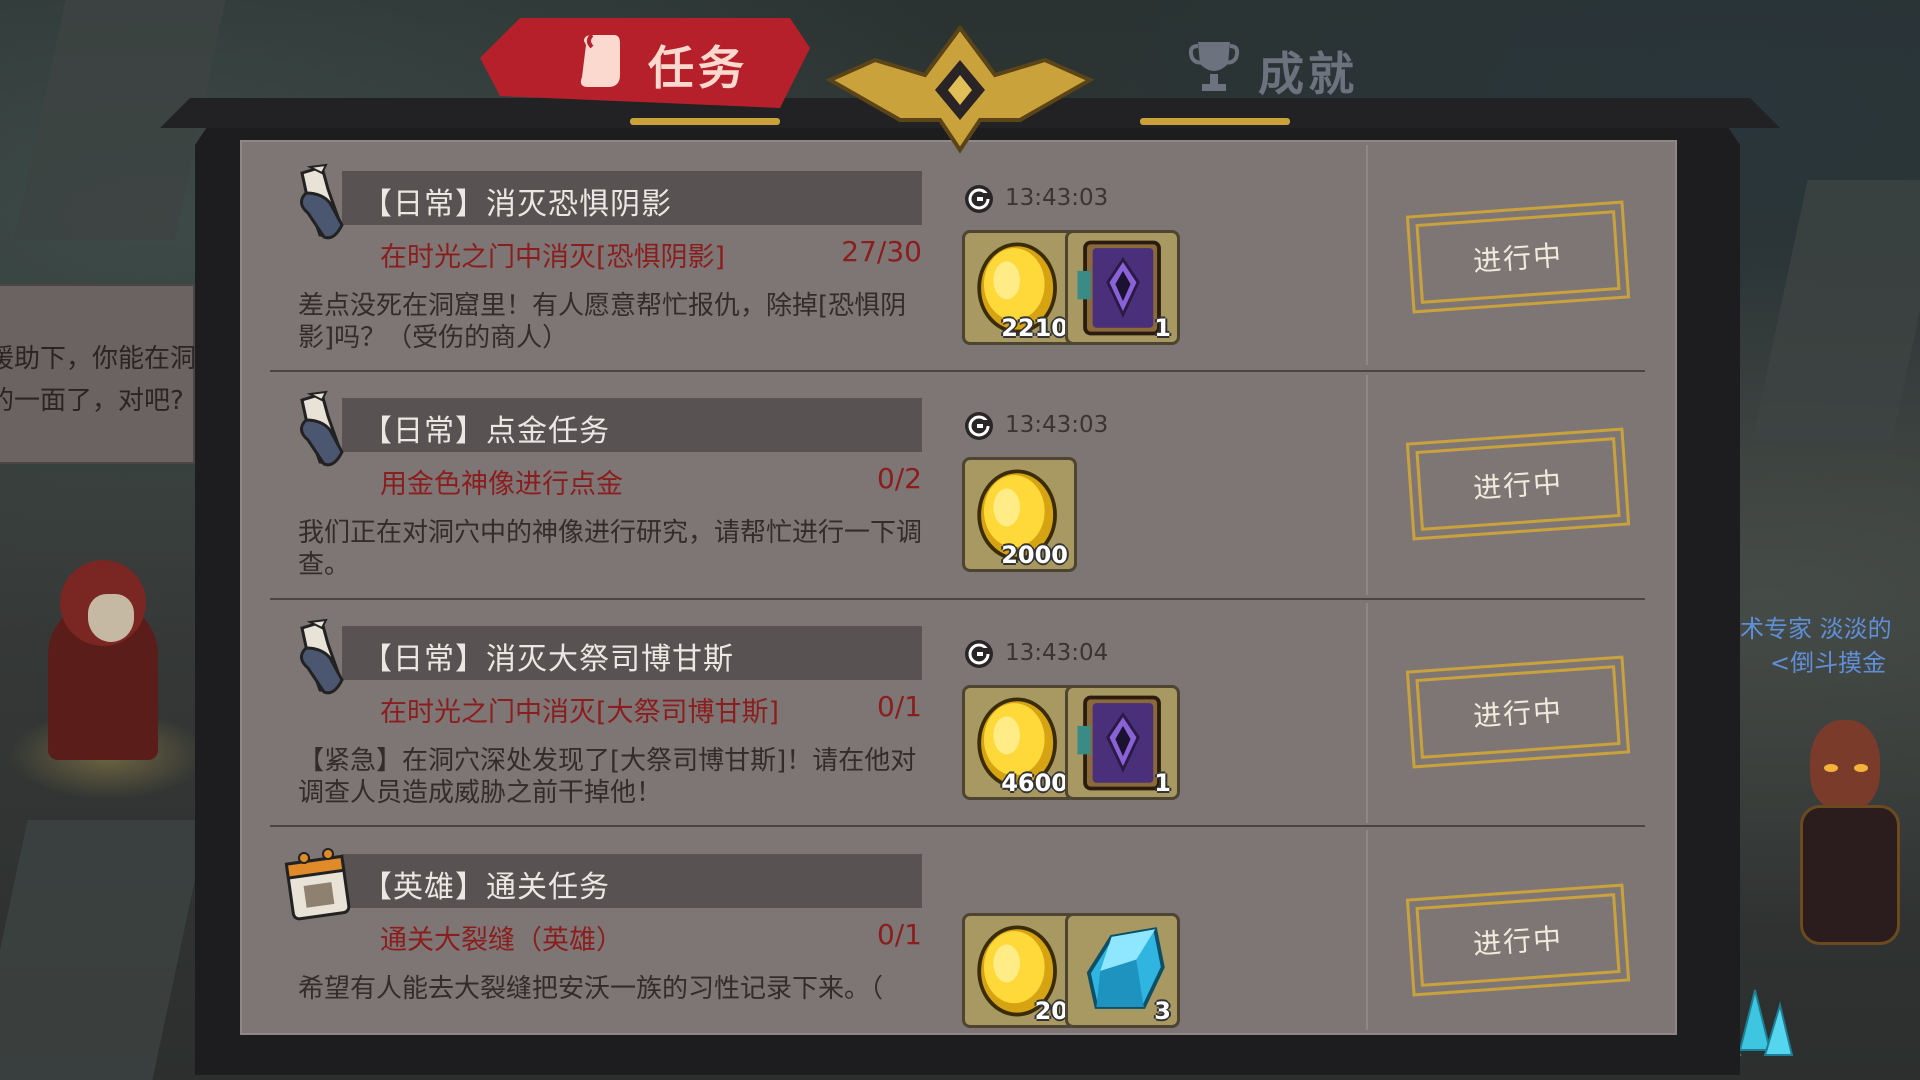  Describe the element at coordinates (1034, 328) in the screenshot. I see `reward-quantity: 2210` at that location.